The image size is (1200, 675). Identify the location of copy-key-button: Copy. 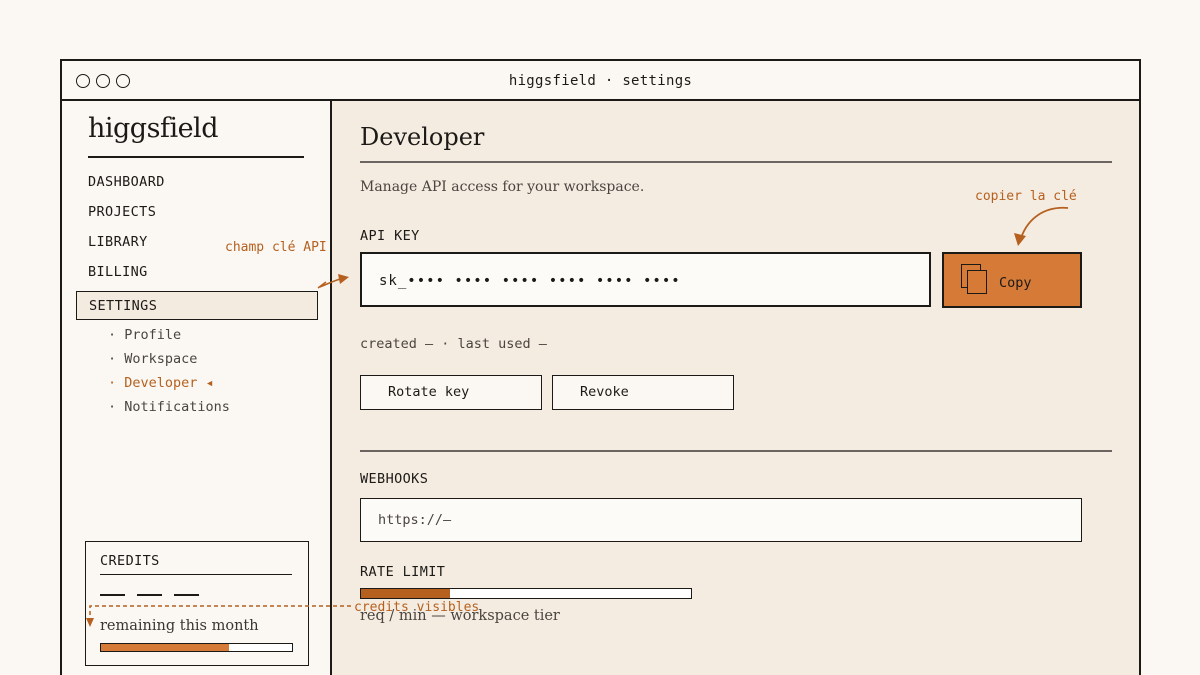
(1012, 280).